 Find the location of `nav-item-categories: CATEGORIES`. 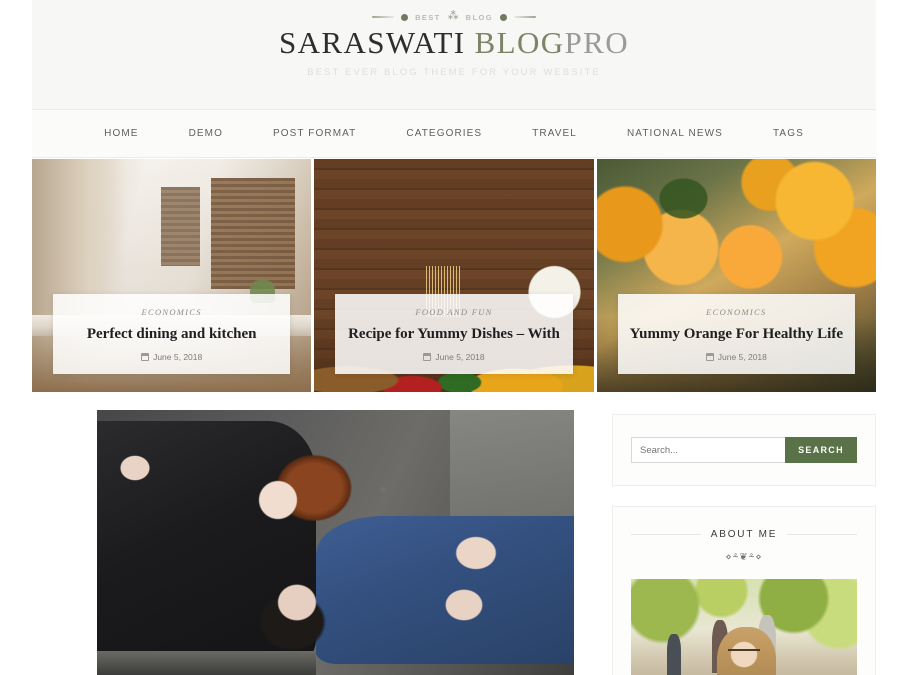

nav-item-categories: CATEGORIES is located at coordinates (444, 133).